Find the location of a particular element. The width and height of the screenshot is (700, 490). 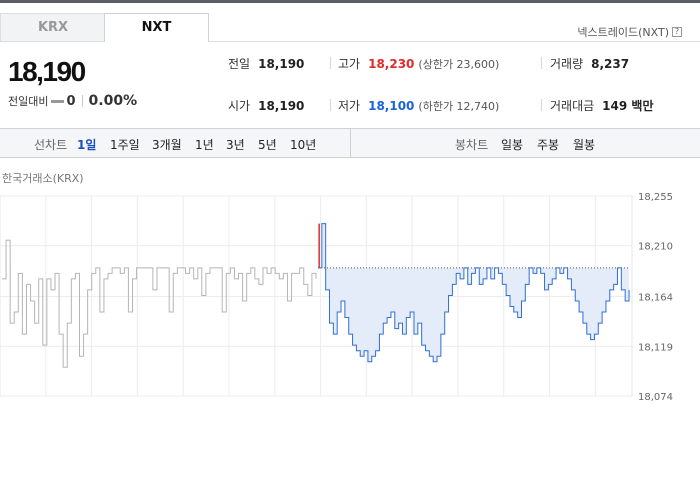

series-area-nxt is located at coordinates (473, 292).